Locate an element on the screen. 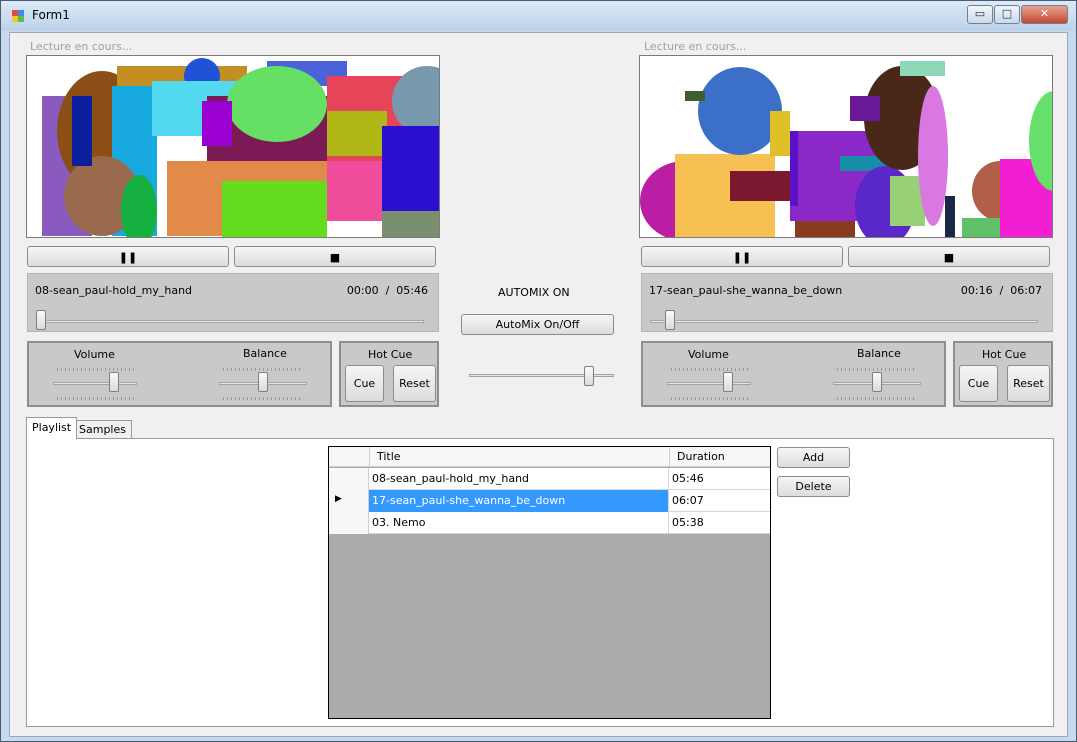  automix-toggle-button: AutoMix On/Off is located at coordinates (537, 324).